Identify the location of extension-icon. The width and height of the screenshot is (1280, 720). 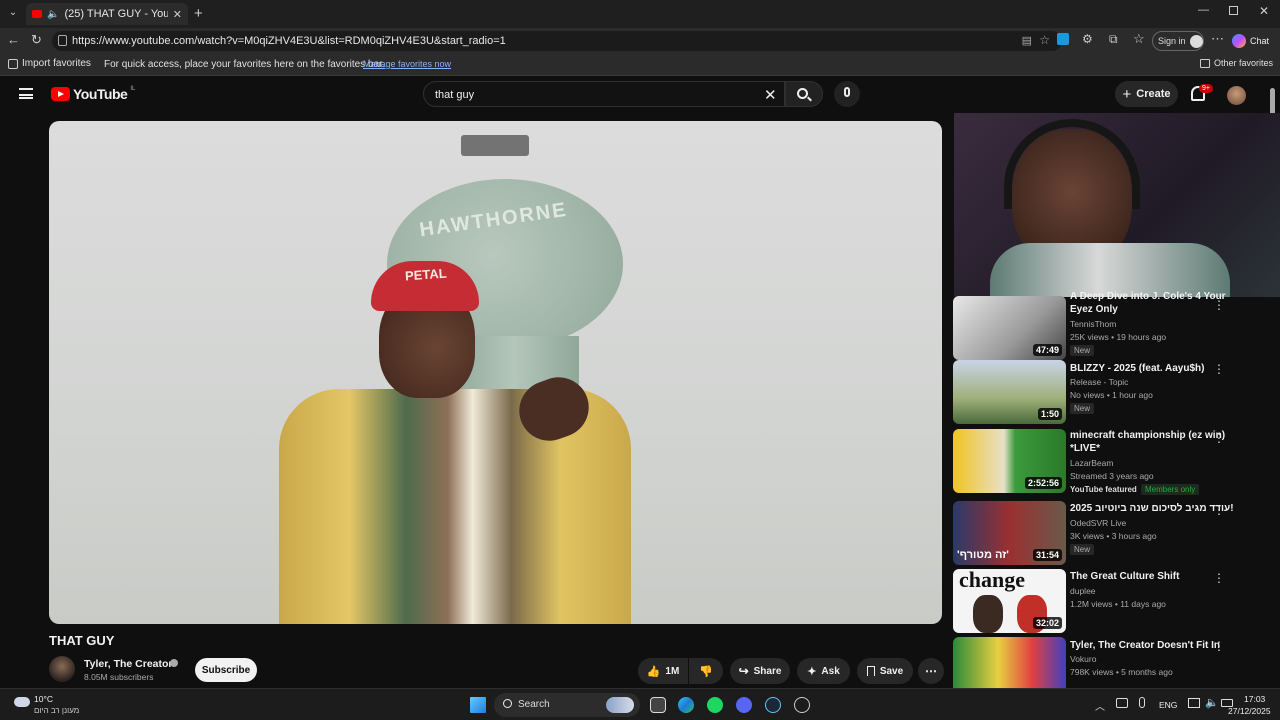
(1063, 39).